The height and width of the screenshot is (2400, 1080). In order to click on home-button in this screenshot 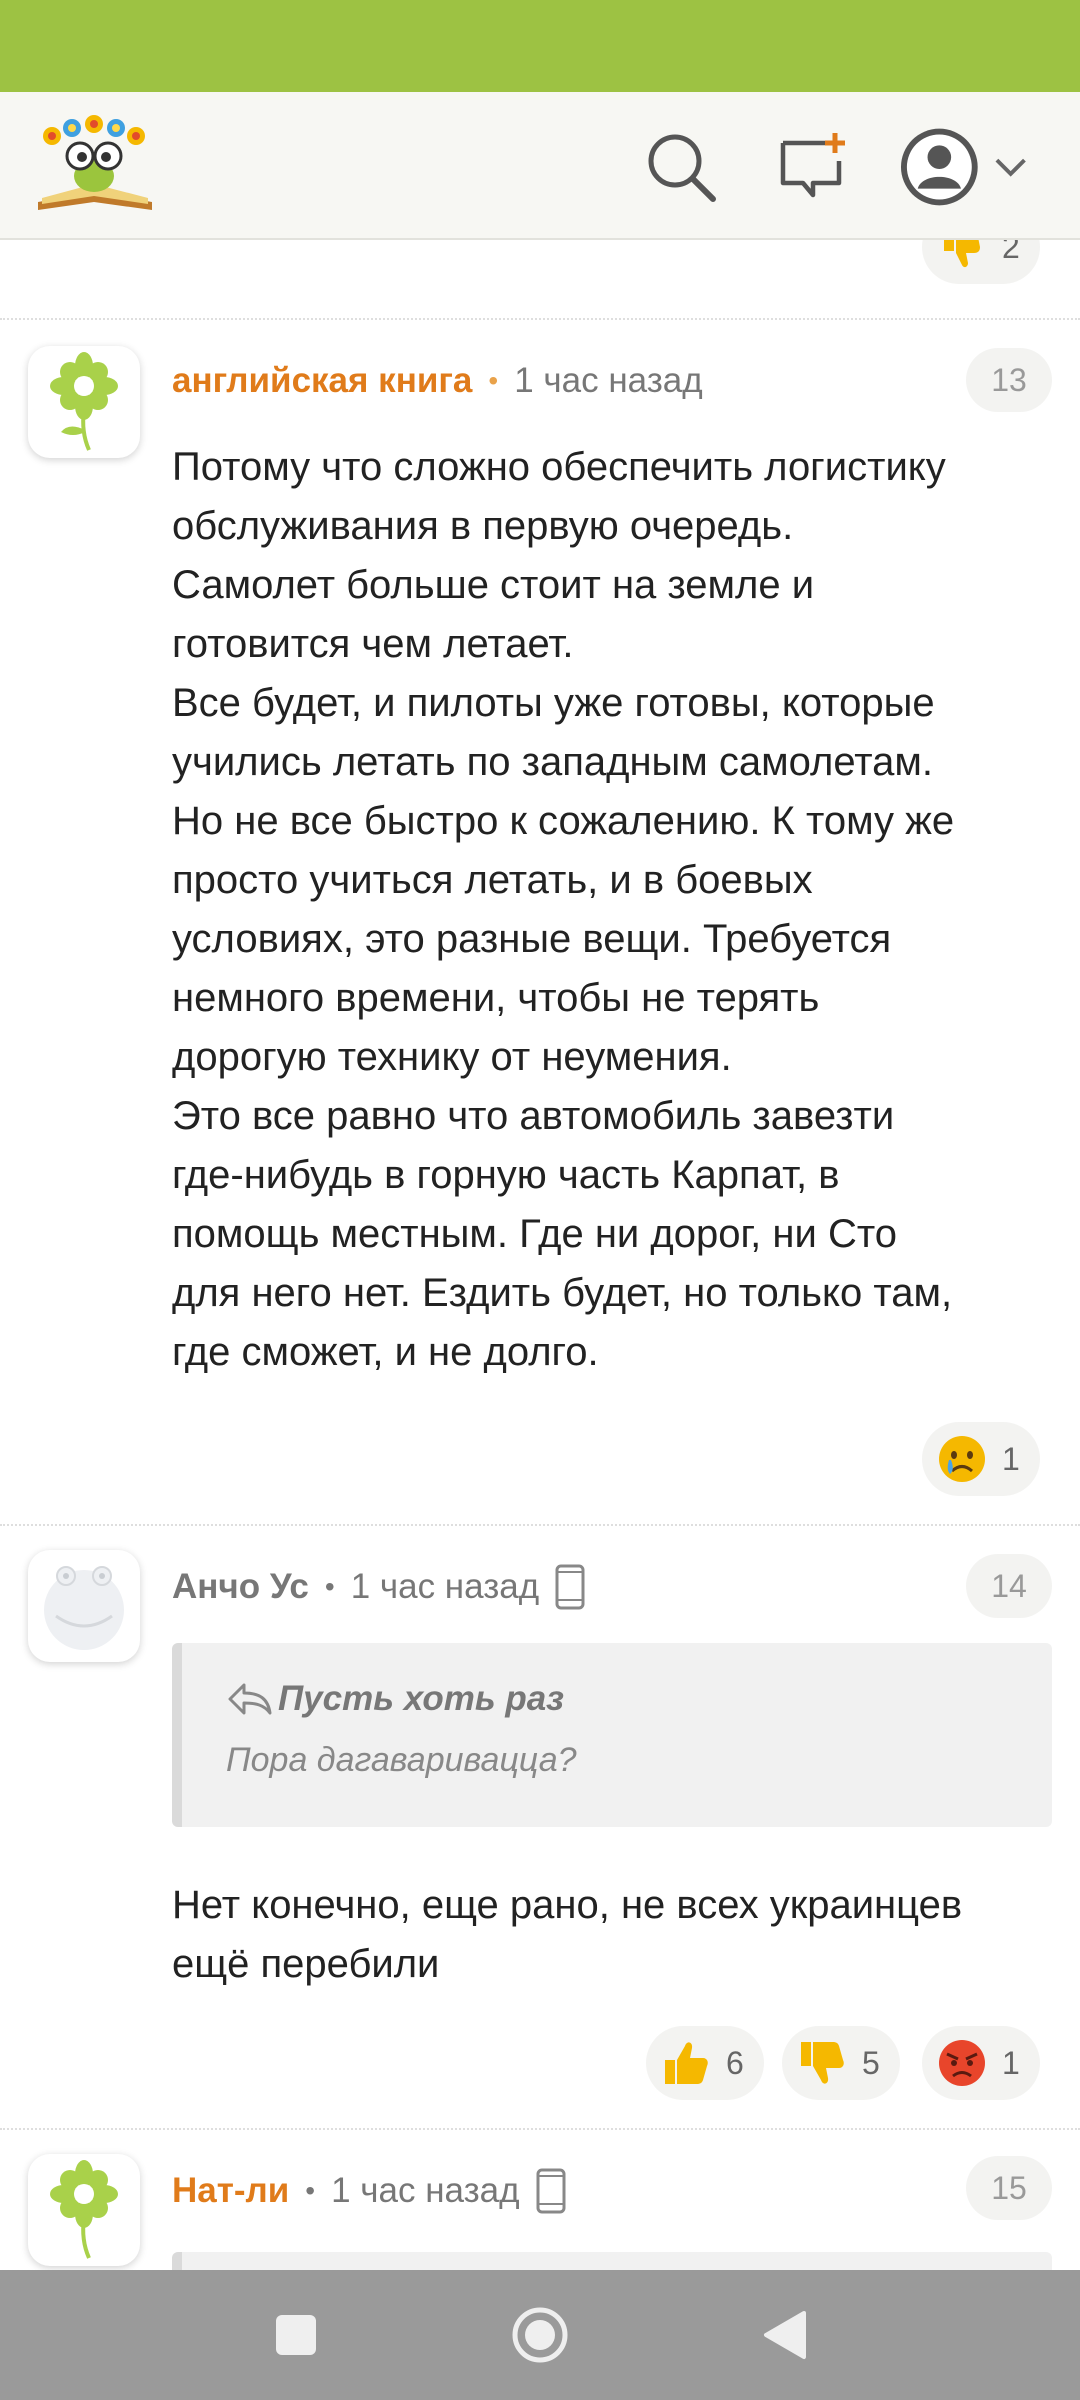, I will do `click(540, 2335)`.